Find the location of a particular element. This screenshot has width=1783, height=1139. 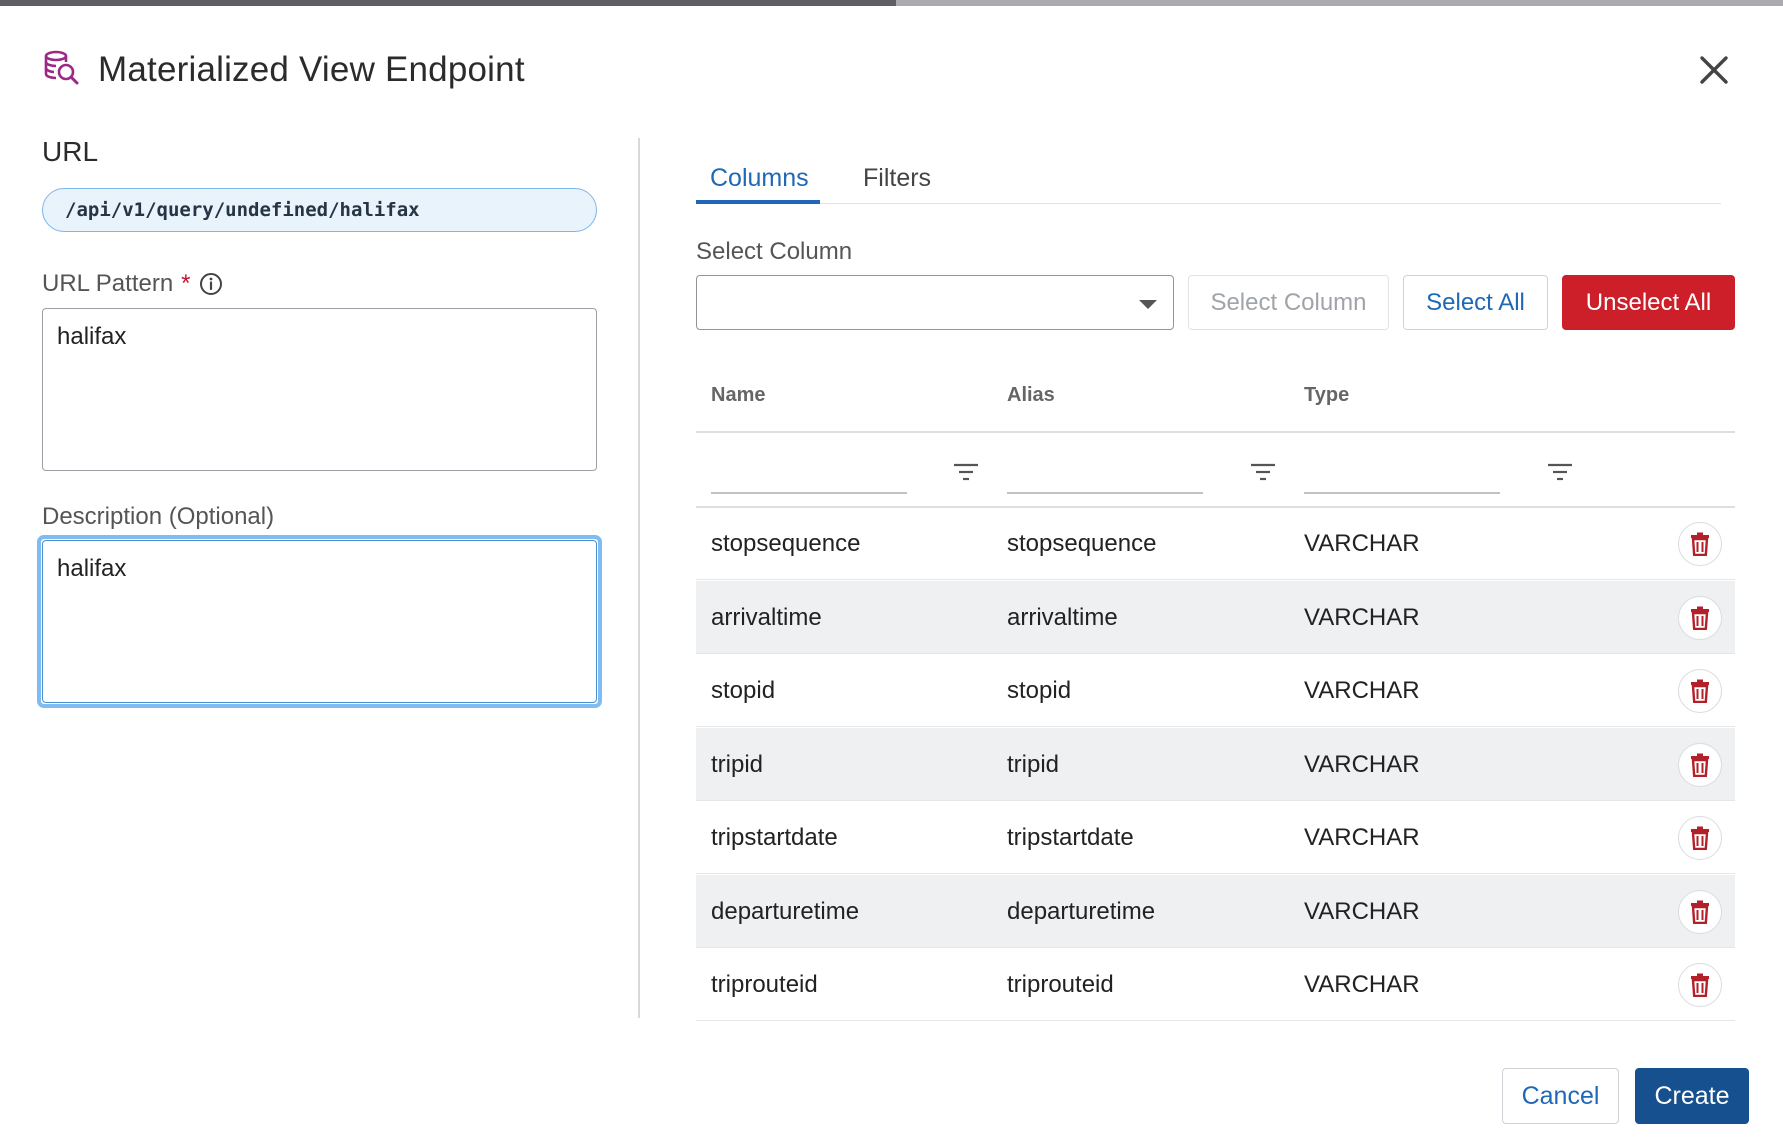

table-row: stopid stopid VARCHAR is located at coordinates (1215, 690).